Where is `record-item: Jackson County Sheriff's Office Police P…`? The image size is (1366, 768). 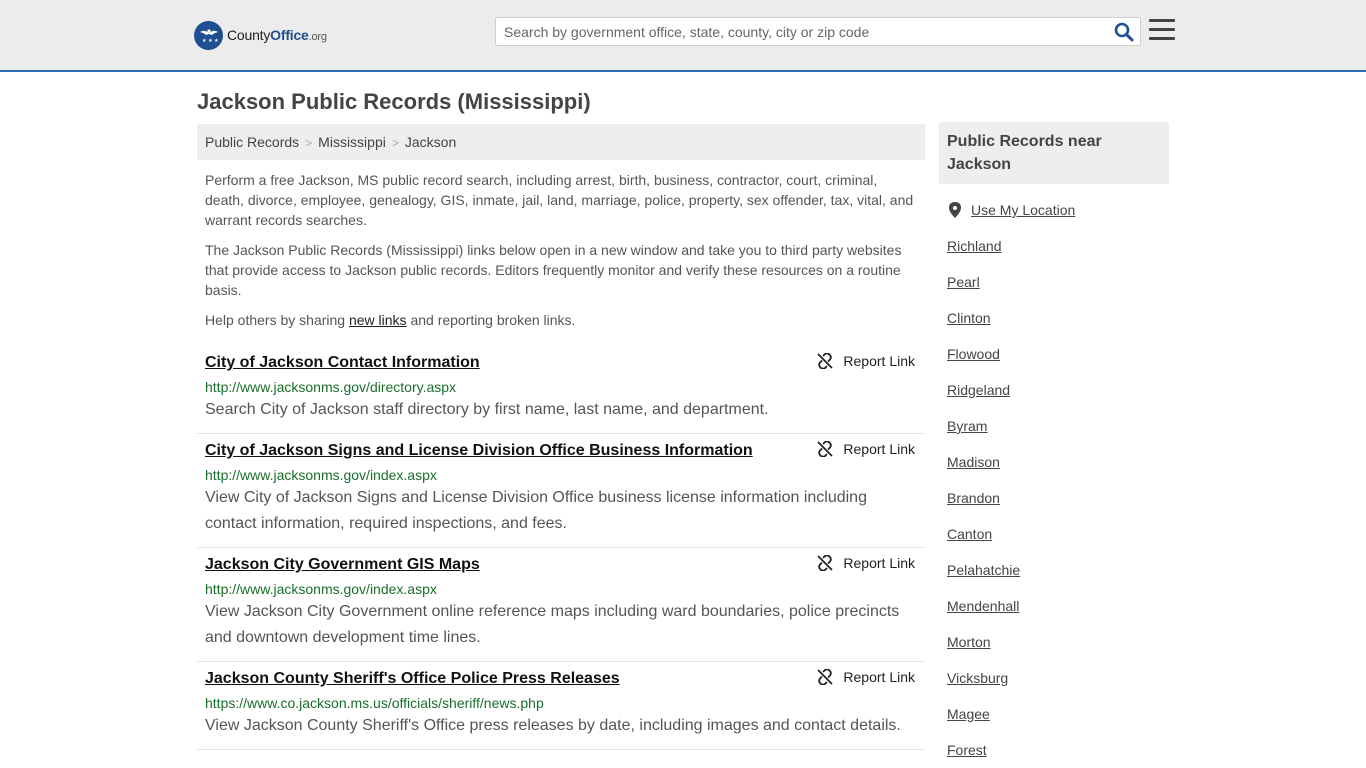
record-item: Jackson County Sheriff's Office Police P… is located at coordinates (561, 706).